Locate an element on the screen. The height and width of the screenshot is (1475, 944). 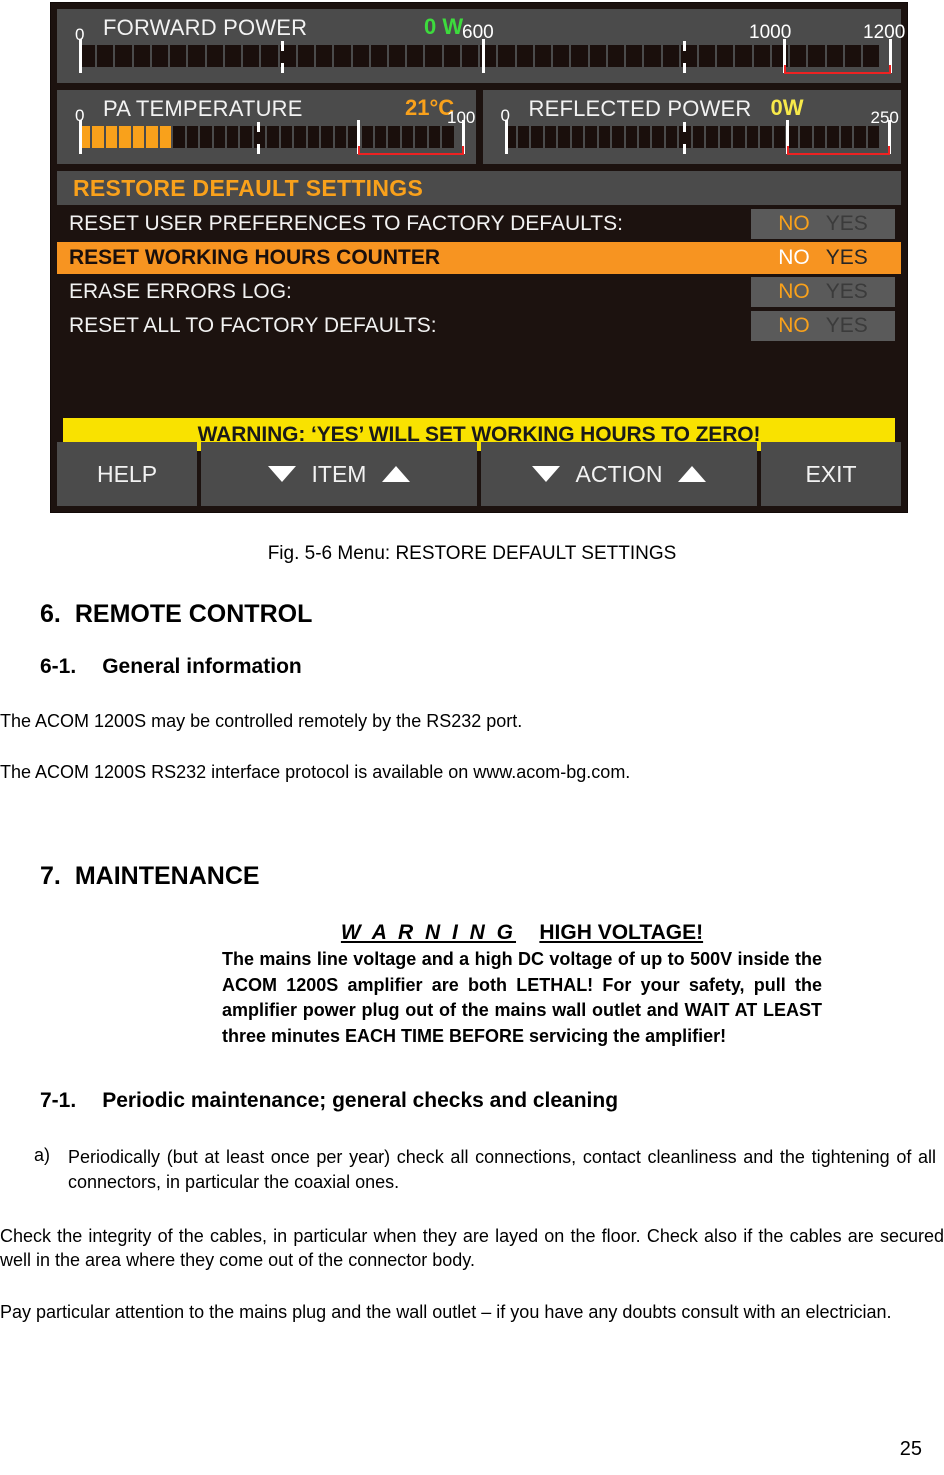
softkey-exit: EXIT is located at coordinates (831, 474).